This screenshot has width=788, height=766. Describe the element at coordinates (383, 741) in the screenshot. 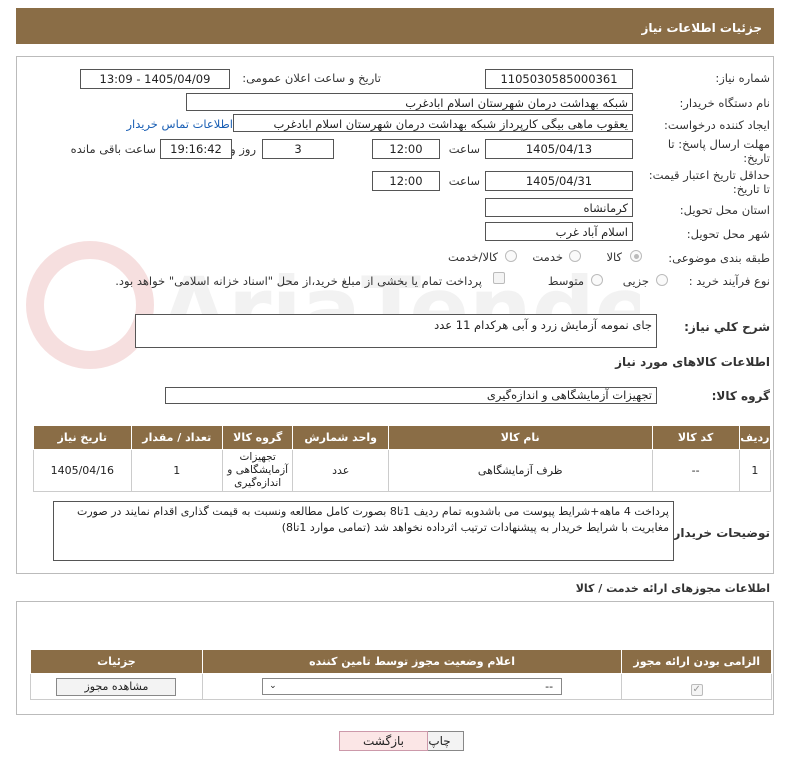

I see `back-button: بازگشت` at that location.